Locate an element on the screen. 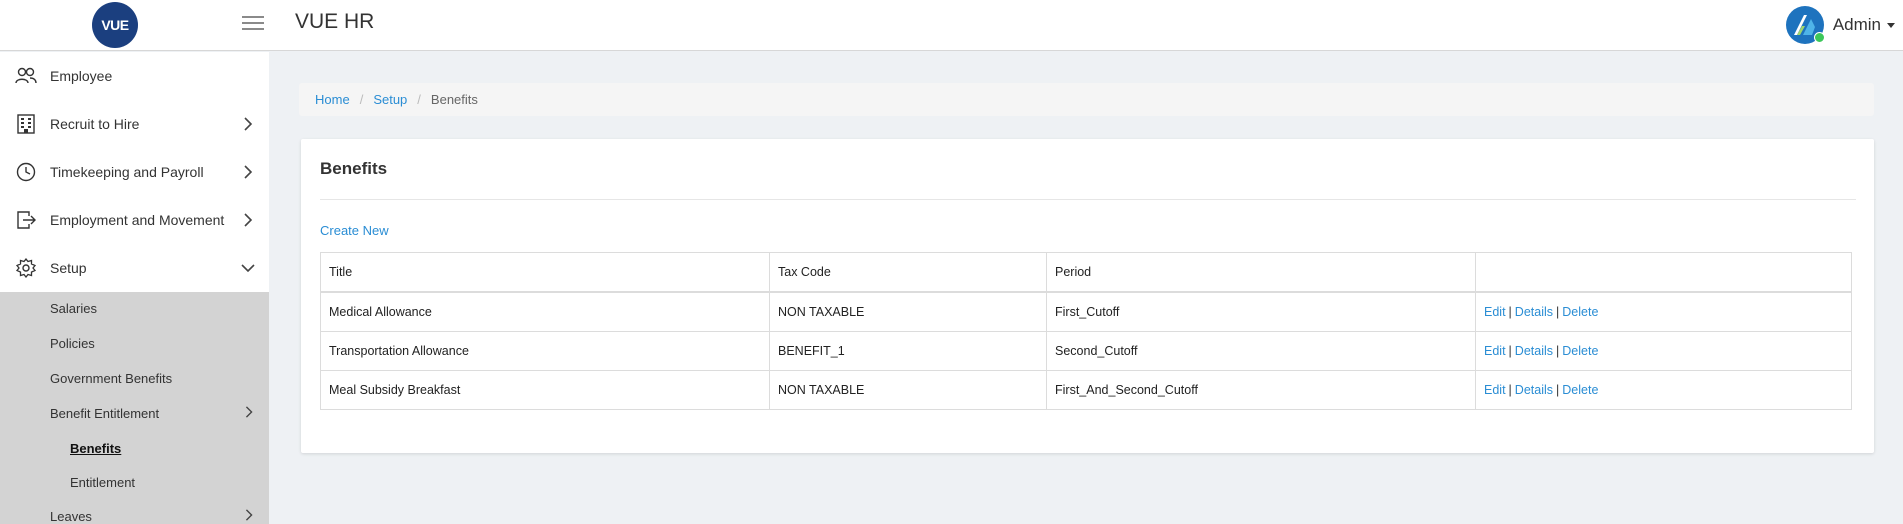  user-menu: Admin is located at coordinates (1840, 25).